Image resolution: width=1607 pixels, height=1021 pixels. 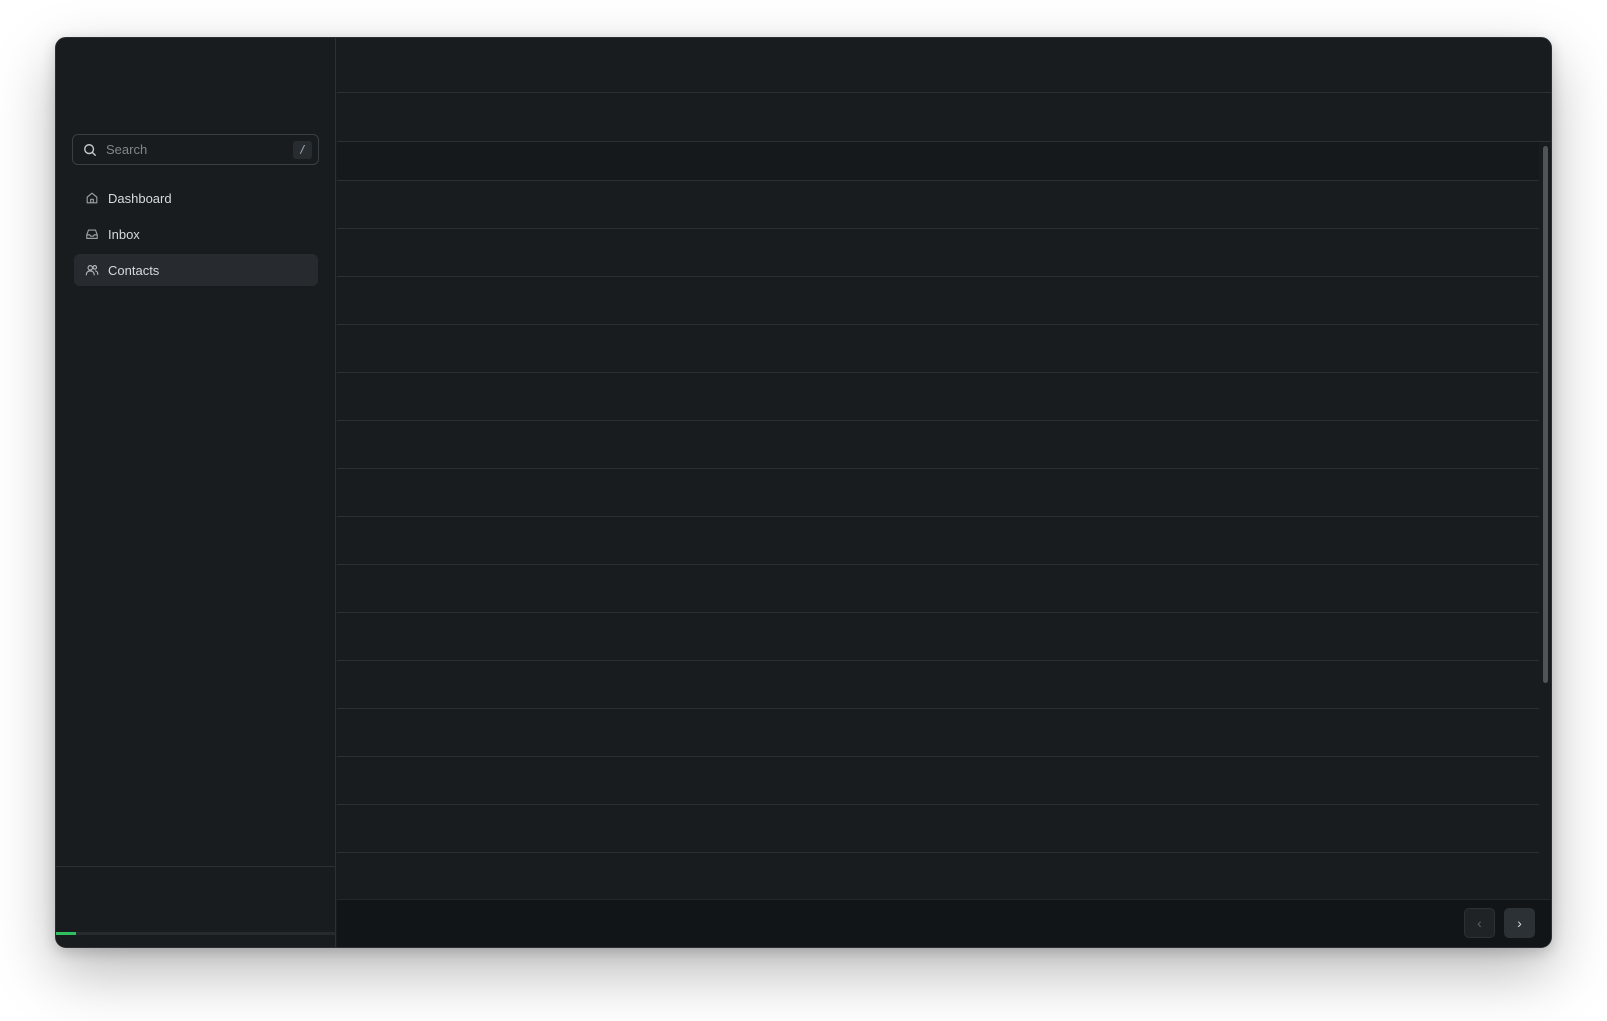 What do you see at coordinates (1545, 414) in the screenshot?
I see `vertical-scrollbar` at bounding box center [1545, 414].